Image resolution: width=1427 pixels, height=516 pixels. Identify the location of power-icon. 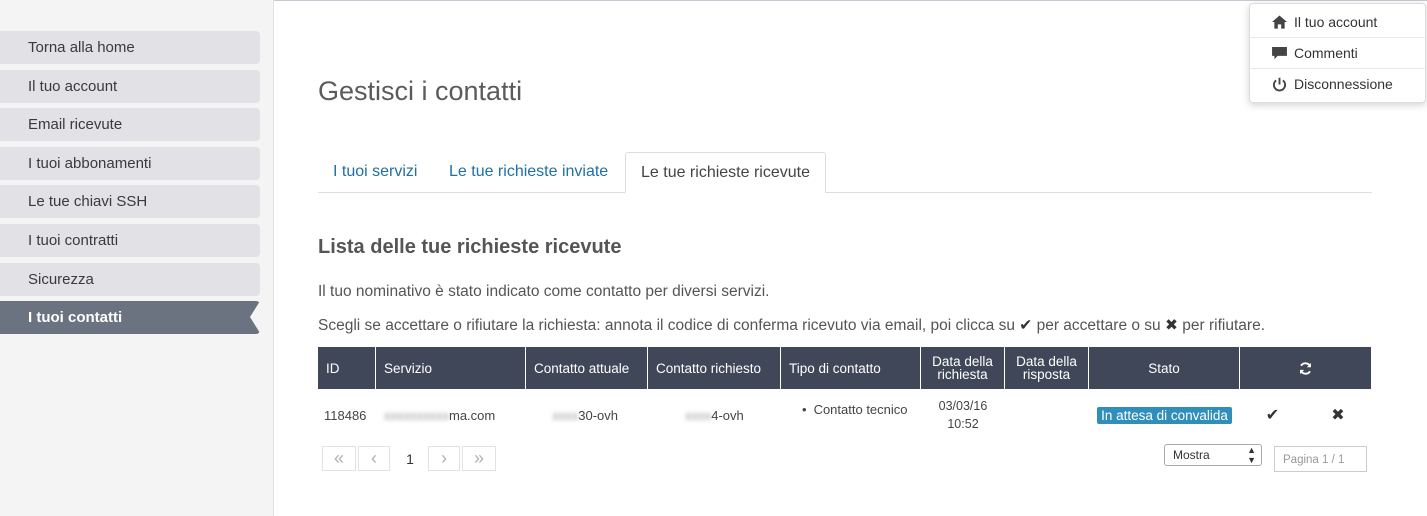
(1279, 84).